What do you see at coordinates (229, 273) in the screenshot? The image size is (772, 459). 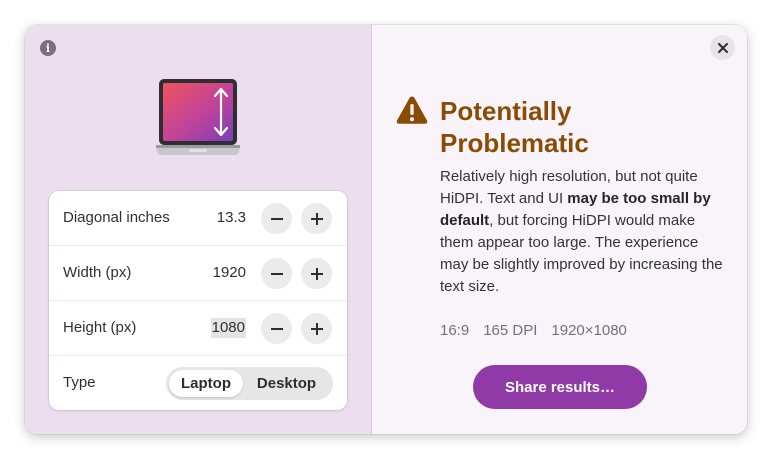 I see `width-value: 1920` at bounding box center [229, 273].